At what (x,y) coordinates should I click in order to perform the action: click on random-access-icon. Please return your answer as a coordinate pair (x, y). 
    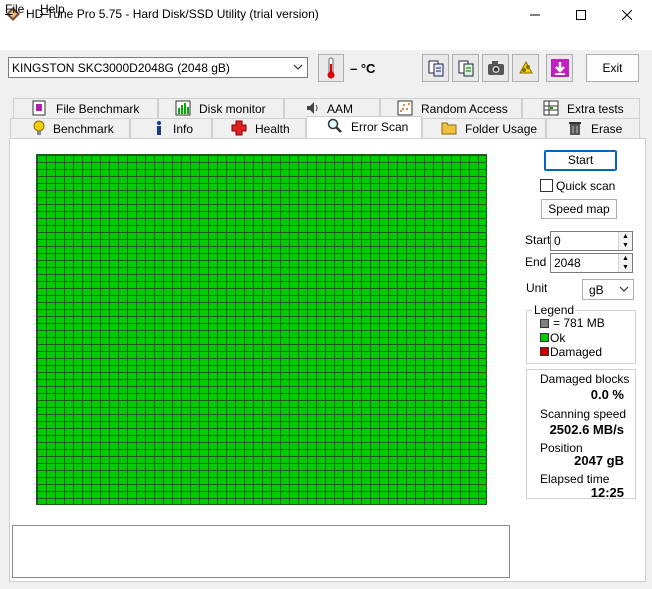
    Looking at the image, I should click on (405, 108).